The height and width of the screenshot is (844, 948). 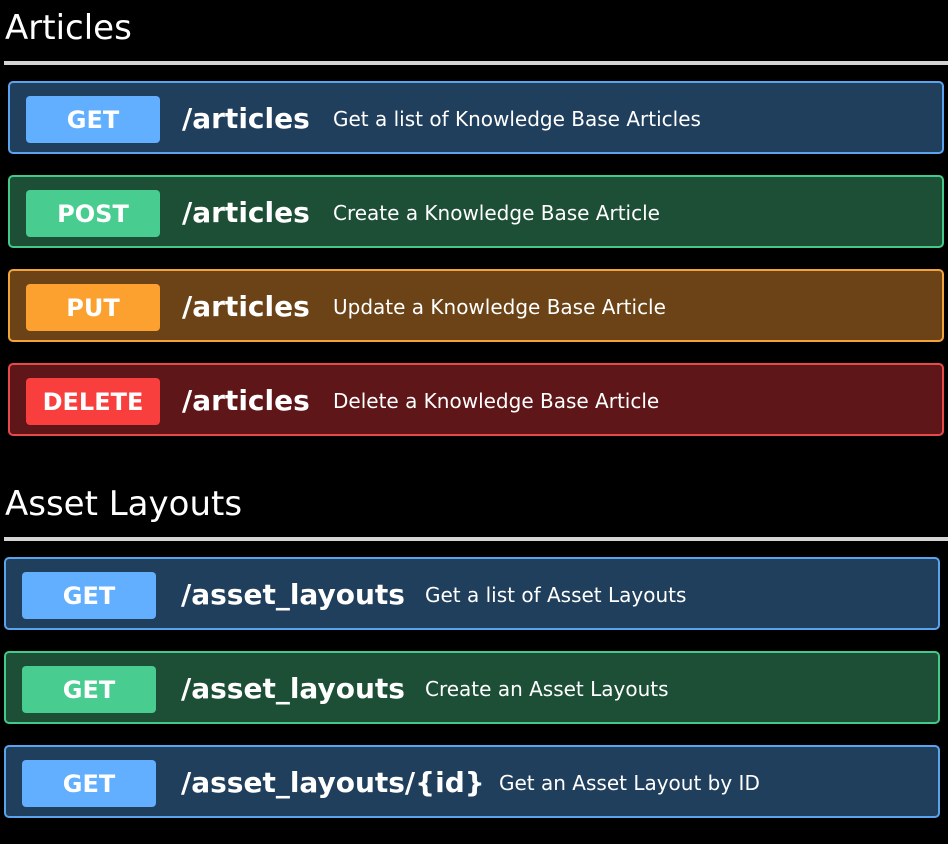 What do you see at coordinates (556, 595) in the screenshot?
I see `endpoint-description: Get a list of Asset Layouts` at bounding box center [556, 595].